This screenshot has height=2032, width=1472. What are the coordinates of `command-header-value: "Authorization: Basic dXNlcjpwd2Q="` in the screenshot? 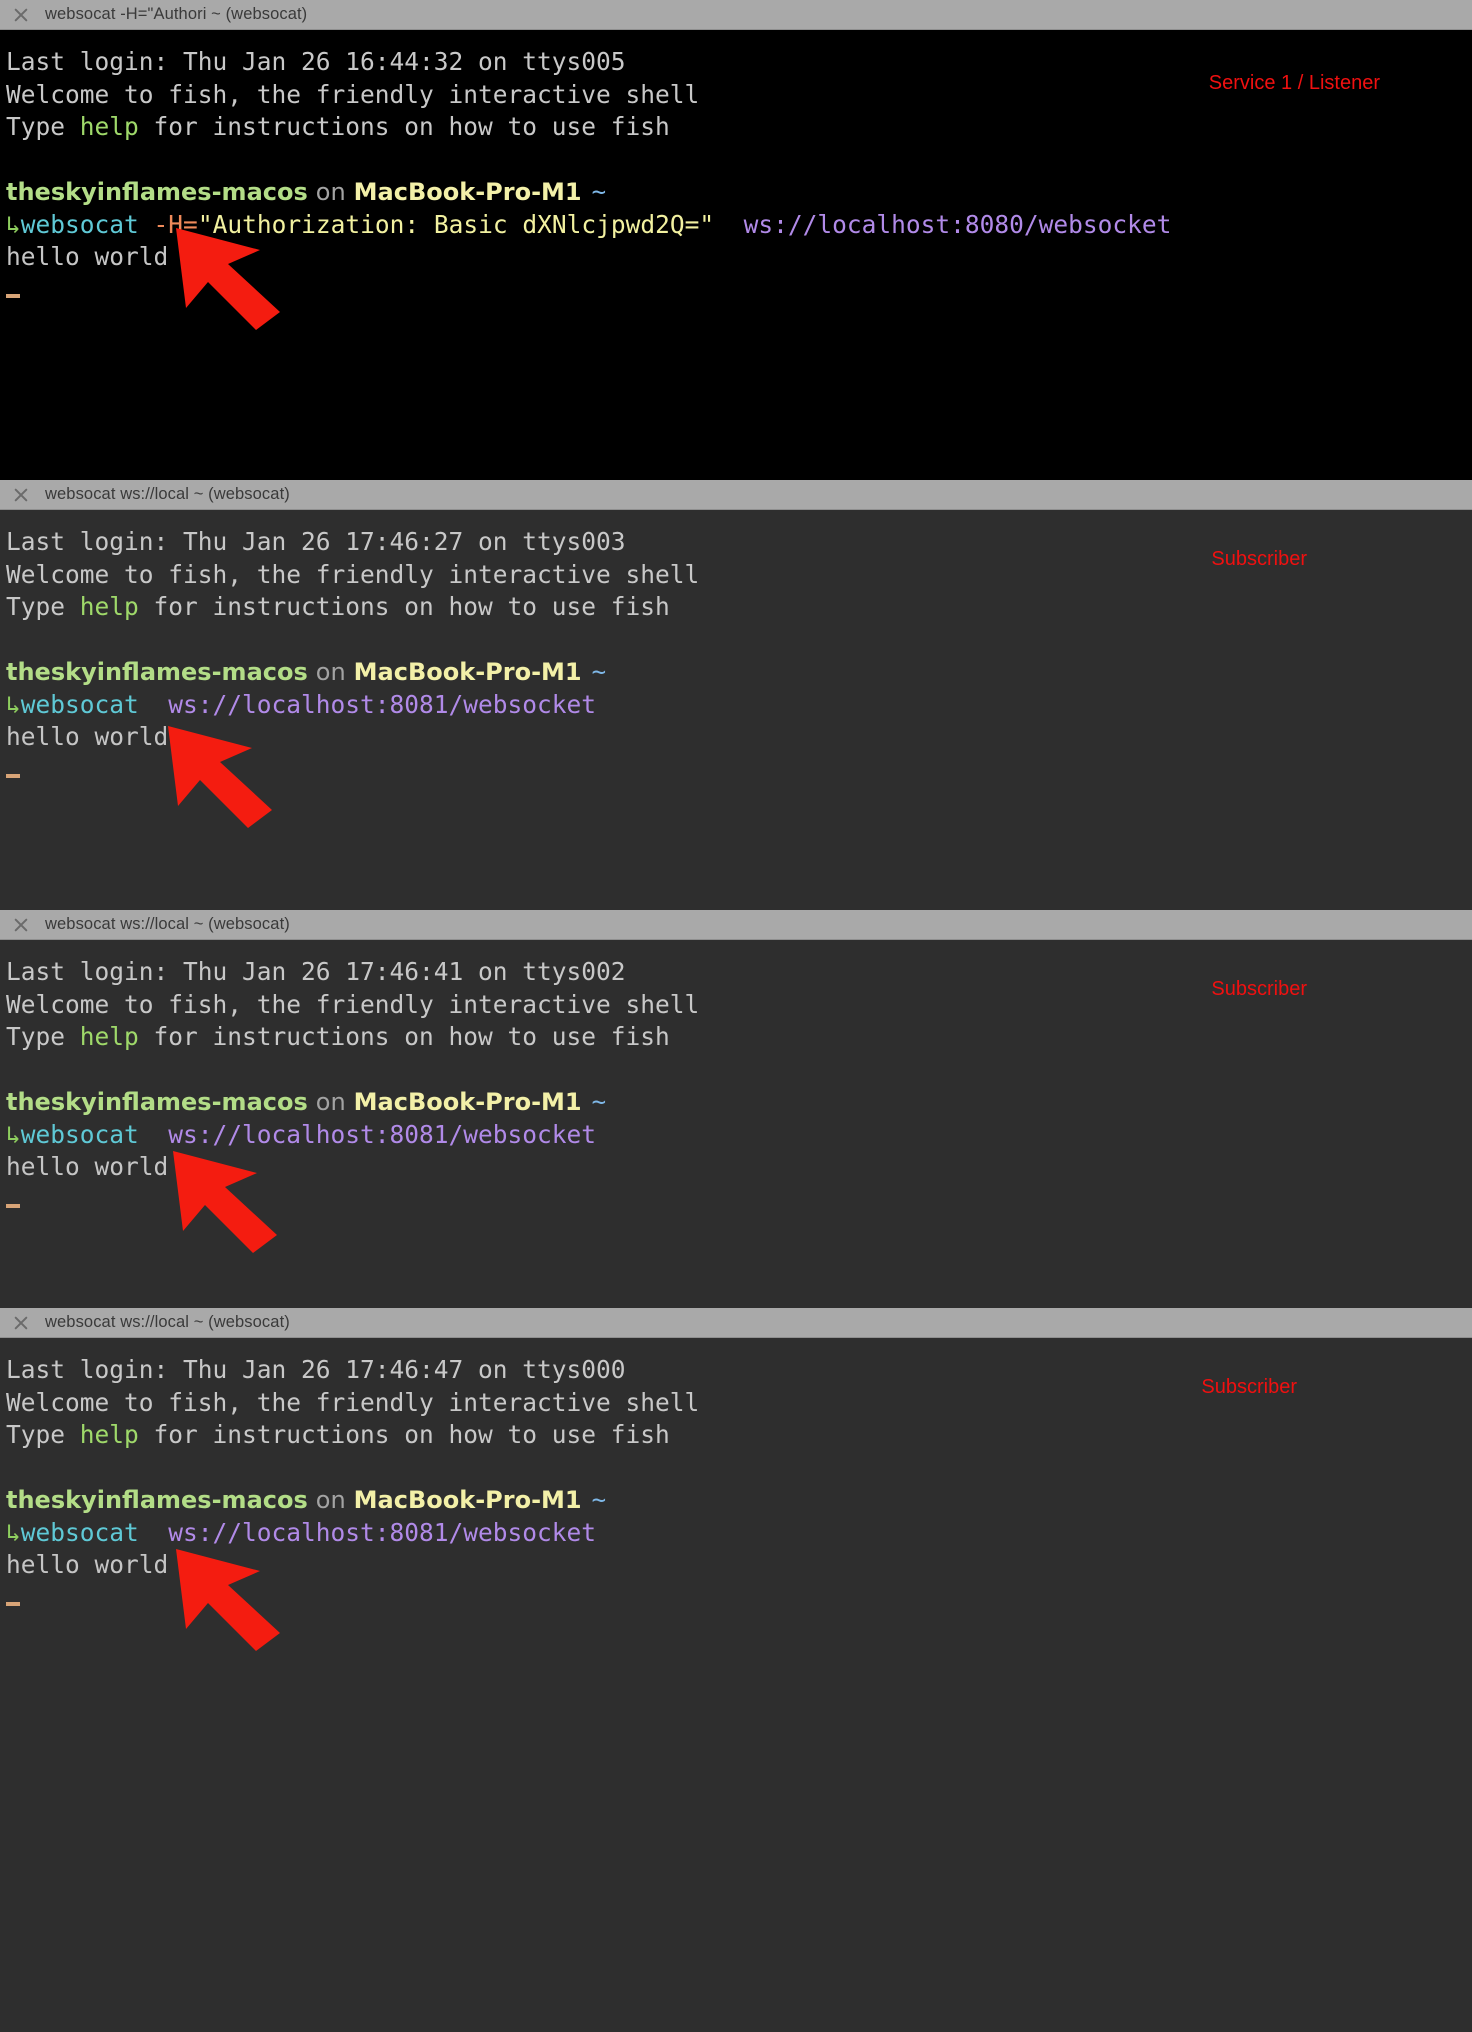 It's located at (456, 224).